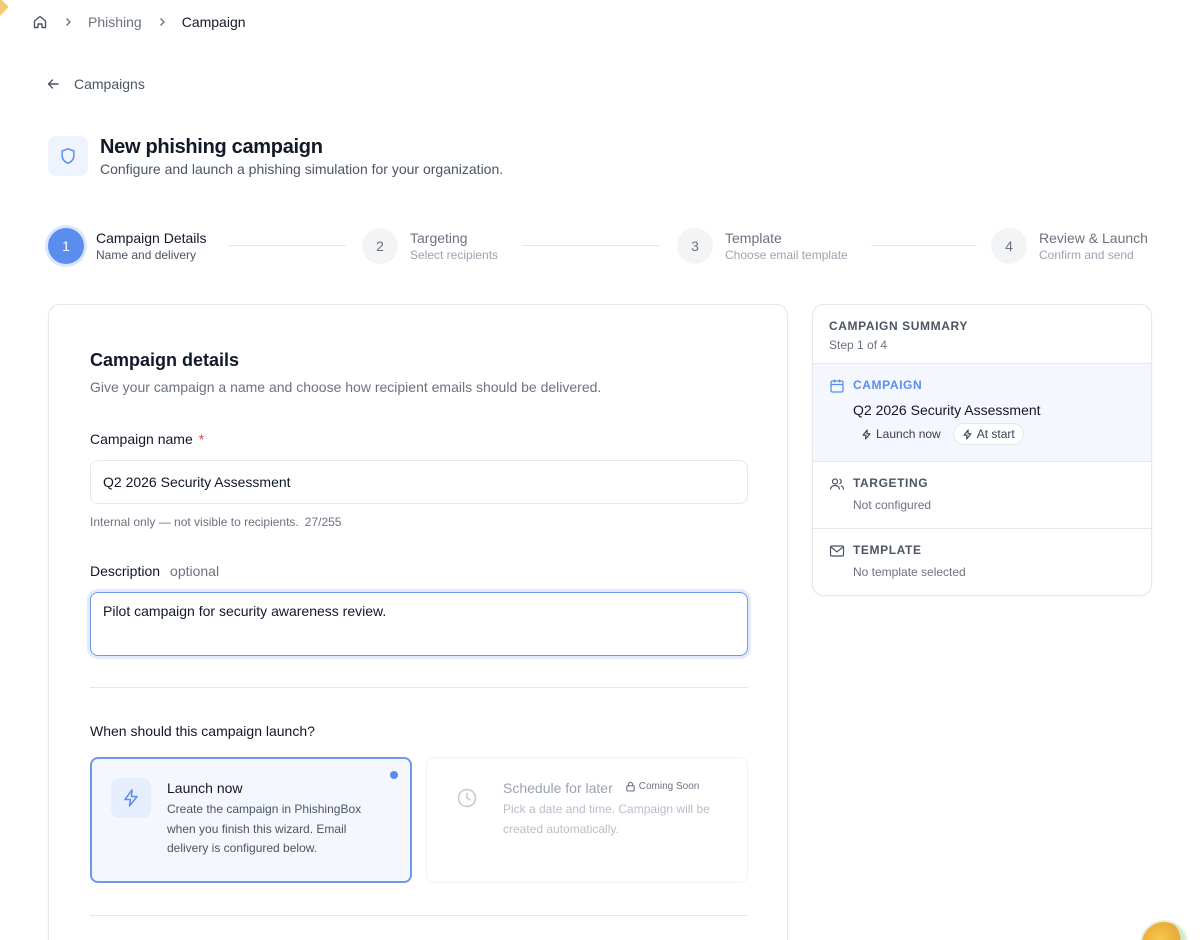 The width and height of the screenshot is (1200, 940). Describe the element at coordinates (146, 255) in the screenshot. I see `step-sub: Name and delivery` at that location.